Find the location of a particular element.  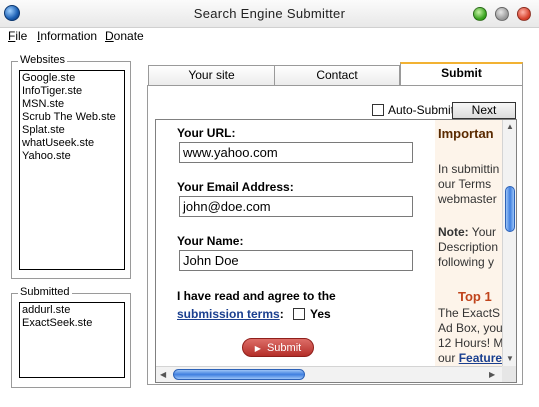

list-item: addurl.ste is located at coordinates (72, 310).